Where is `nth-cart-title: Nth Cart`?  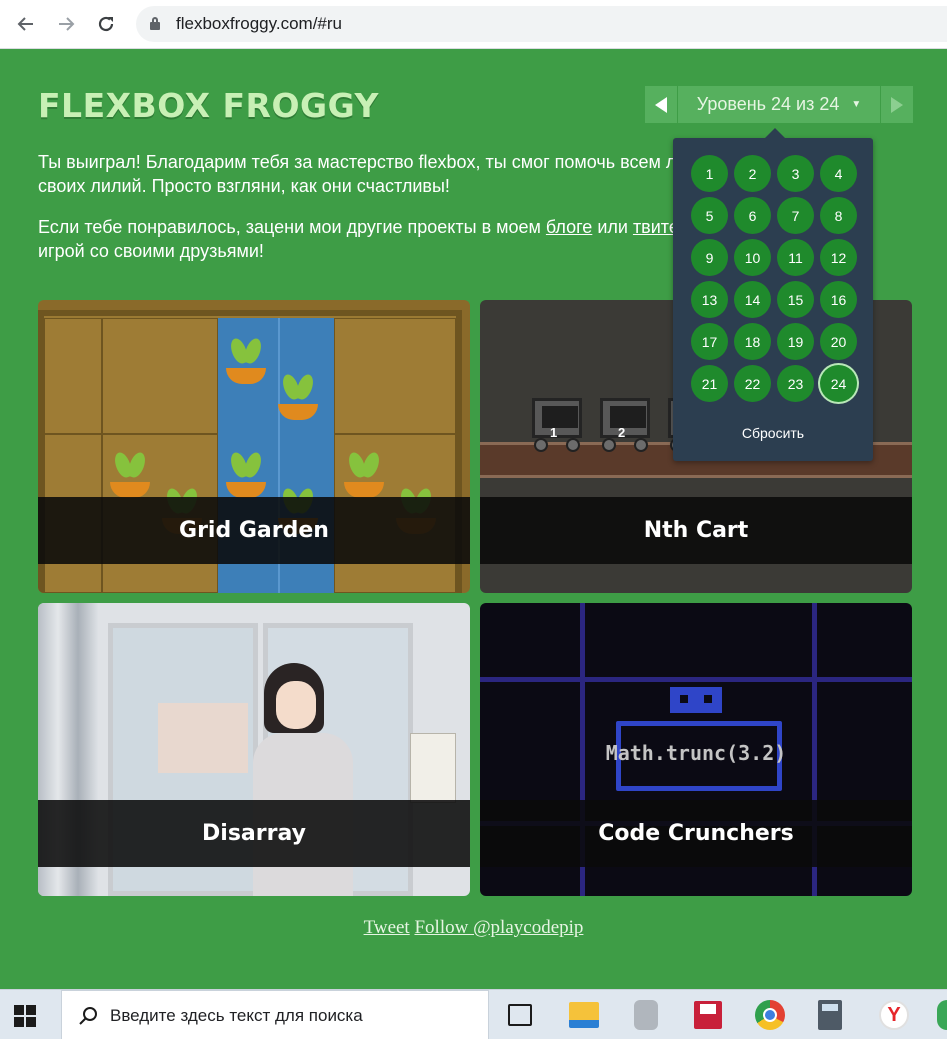
nth-cart-title: Nth Cart is located at coordinates (696, 530).